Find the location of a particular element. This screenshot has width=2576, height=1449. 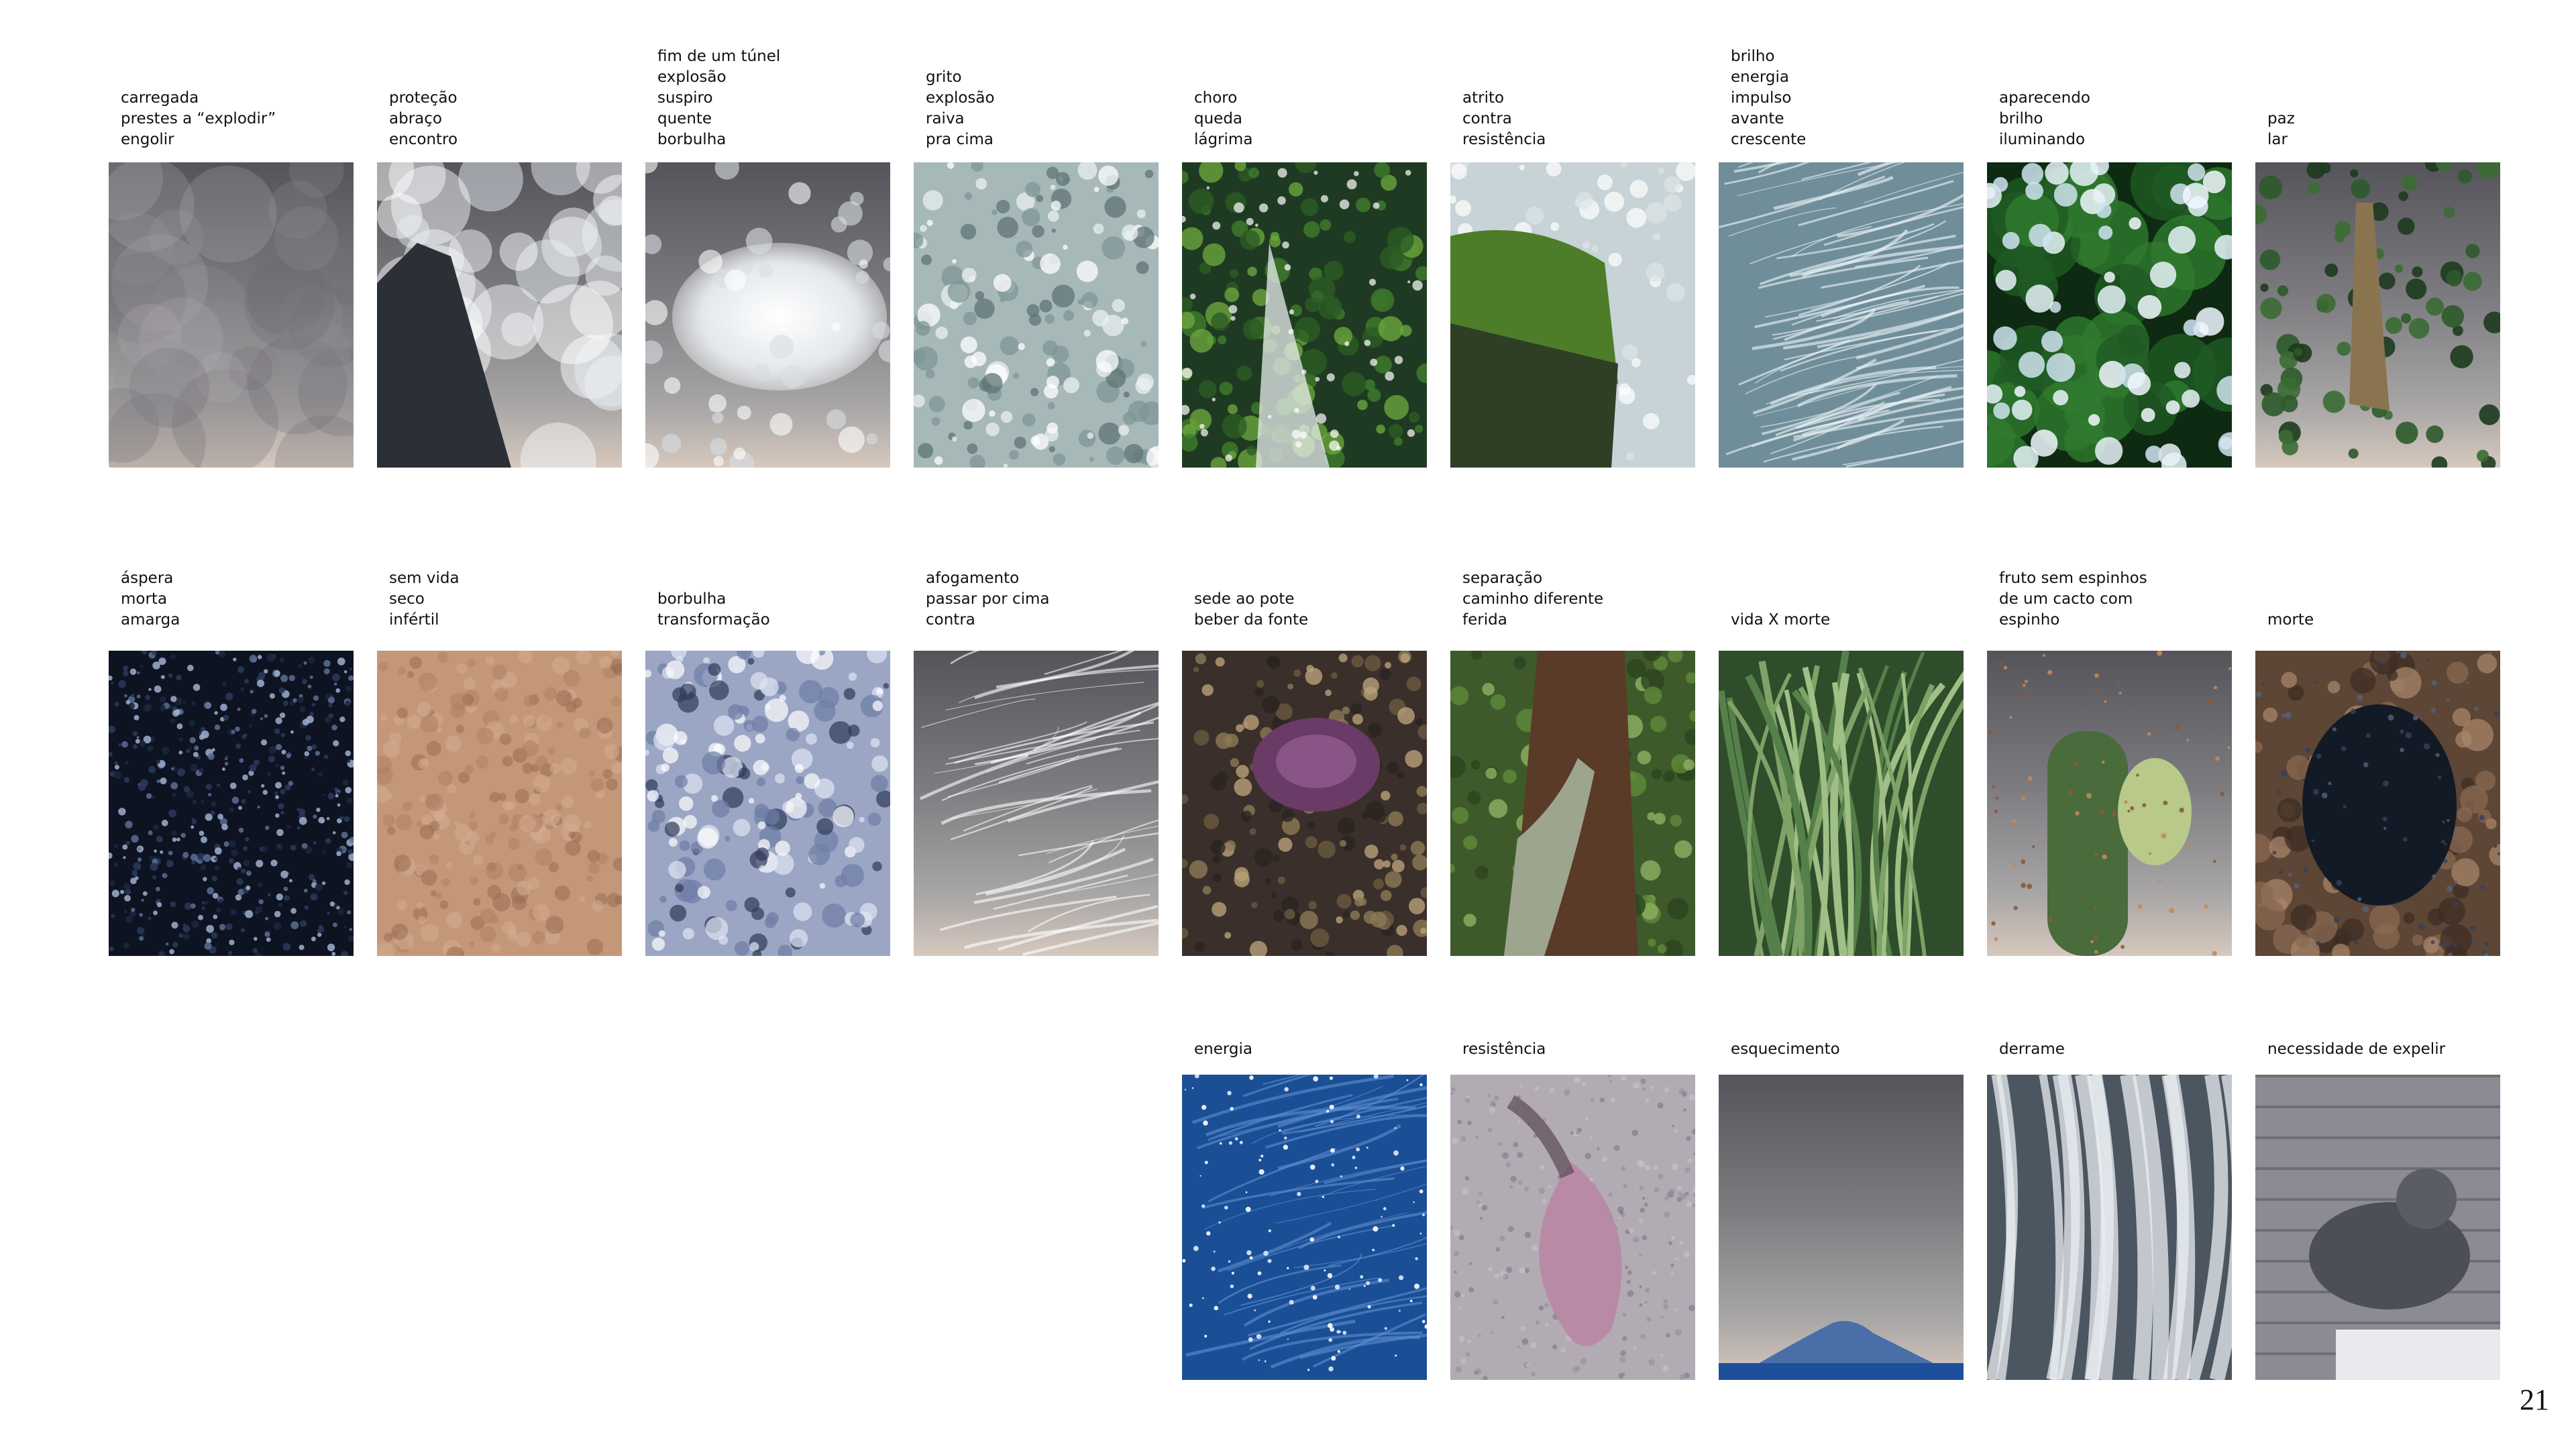

caption-line: queda is located at coordinates (1218, 118).